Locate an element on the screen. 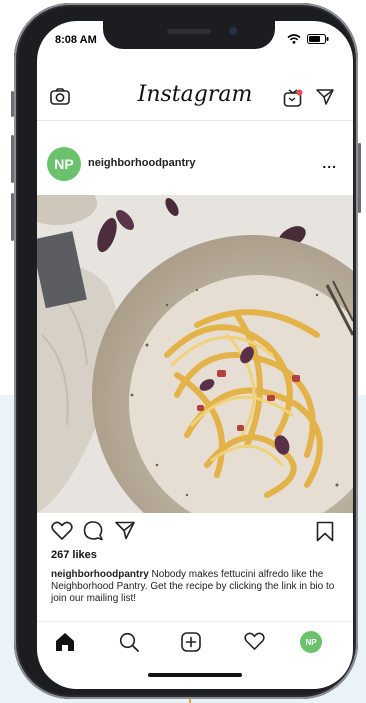 The height and width of the screenshot is (703, 366). battery-icon is located at coordinates (318, 39).